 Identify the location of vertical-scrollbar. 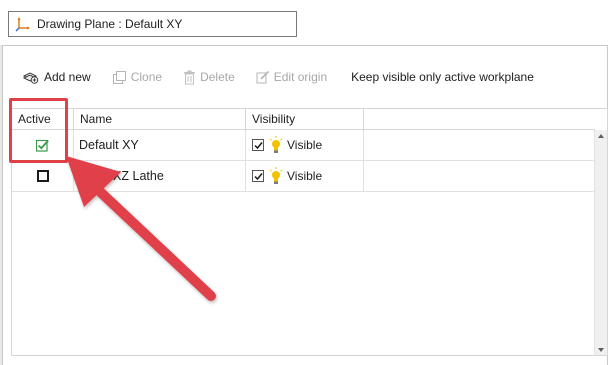
(600, 242).